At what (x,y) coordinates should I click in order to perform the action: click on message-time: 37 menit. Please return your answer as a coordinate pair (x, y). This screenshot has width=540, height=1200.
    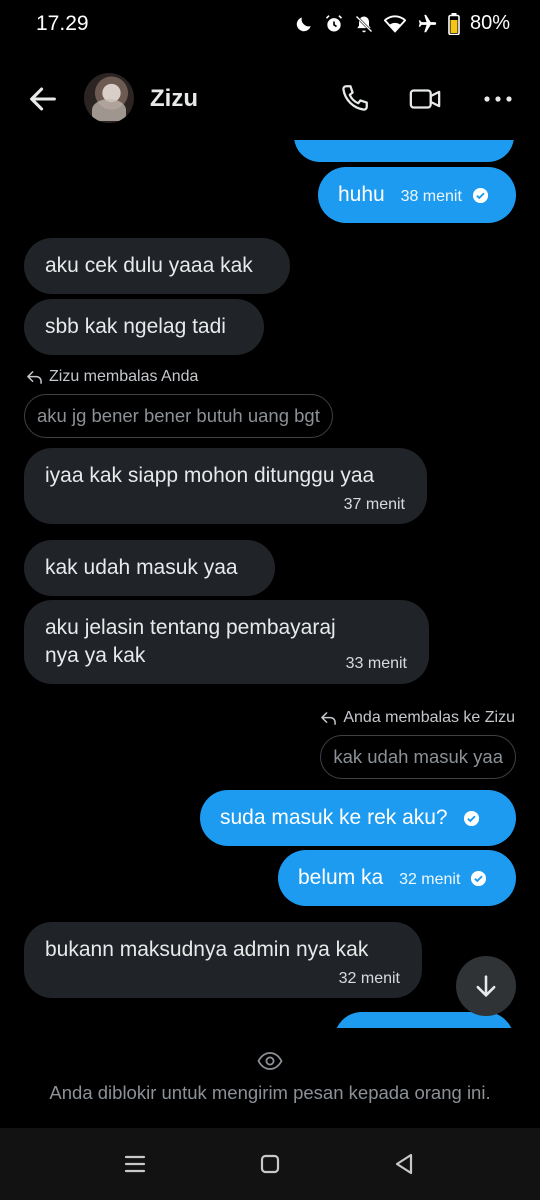
    Looking at the image, I should click on (374, 504).